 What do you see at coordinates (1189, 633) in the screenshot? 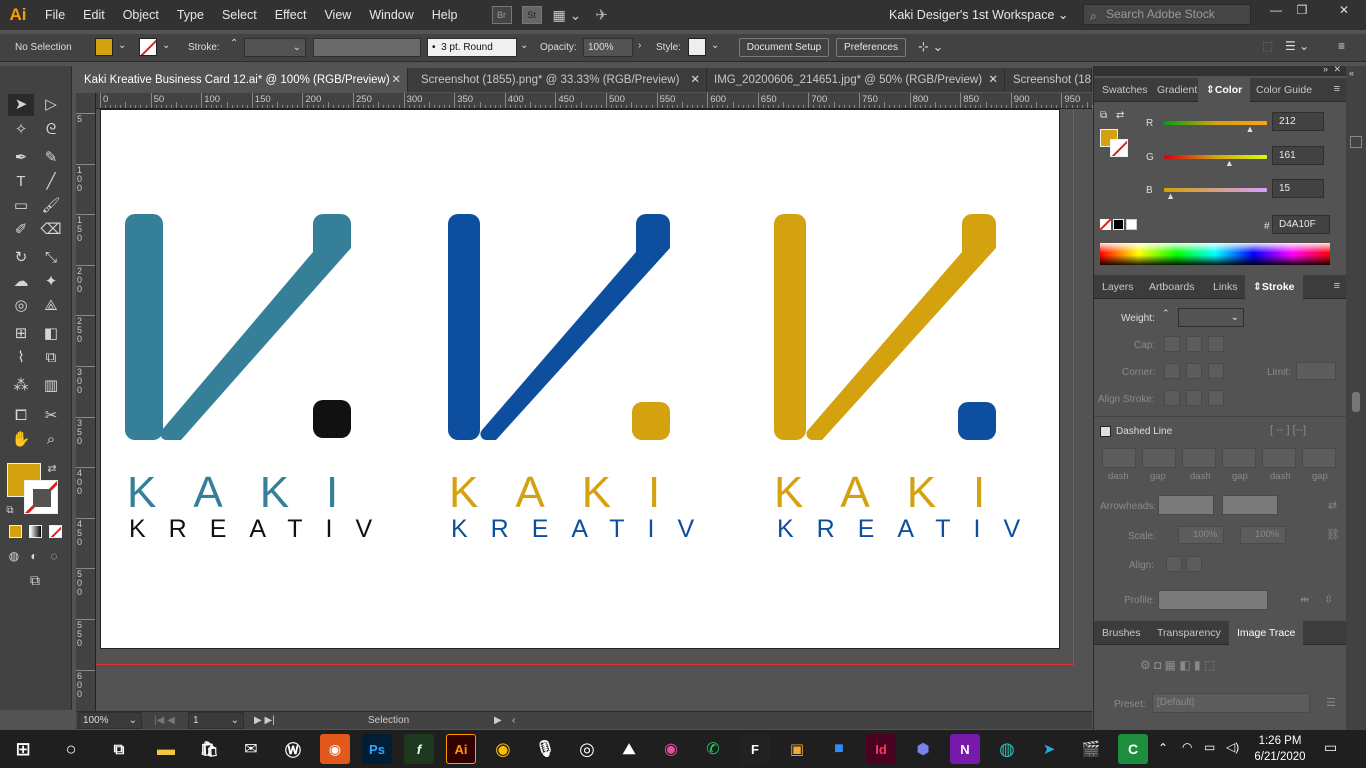
I see `tab-transparency: Transparency` at bounding box center [1189, 633].